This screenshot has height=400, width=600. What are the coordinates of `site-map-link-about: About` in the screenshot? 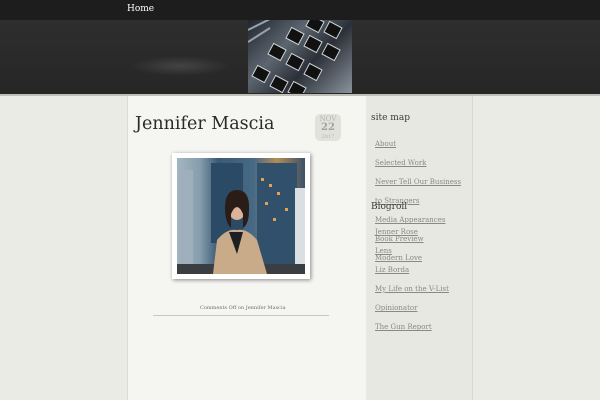 It's located at (385, 144).